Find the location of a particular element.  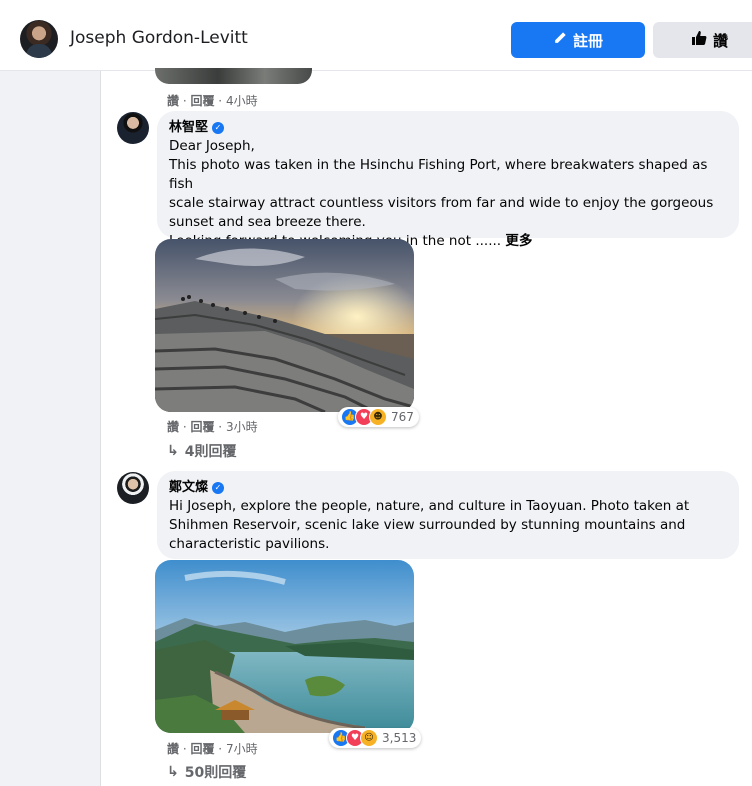

reaction-count: 767 is located at coordinates (402, 417).